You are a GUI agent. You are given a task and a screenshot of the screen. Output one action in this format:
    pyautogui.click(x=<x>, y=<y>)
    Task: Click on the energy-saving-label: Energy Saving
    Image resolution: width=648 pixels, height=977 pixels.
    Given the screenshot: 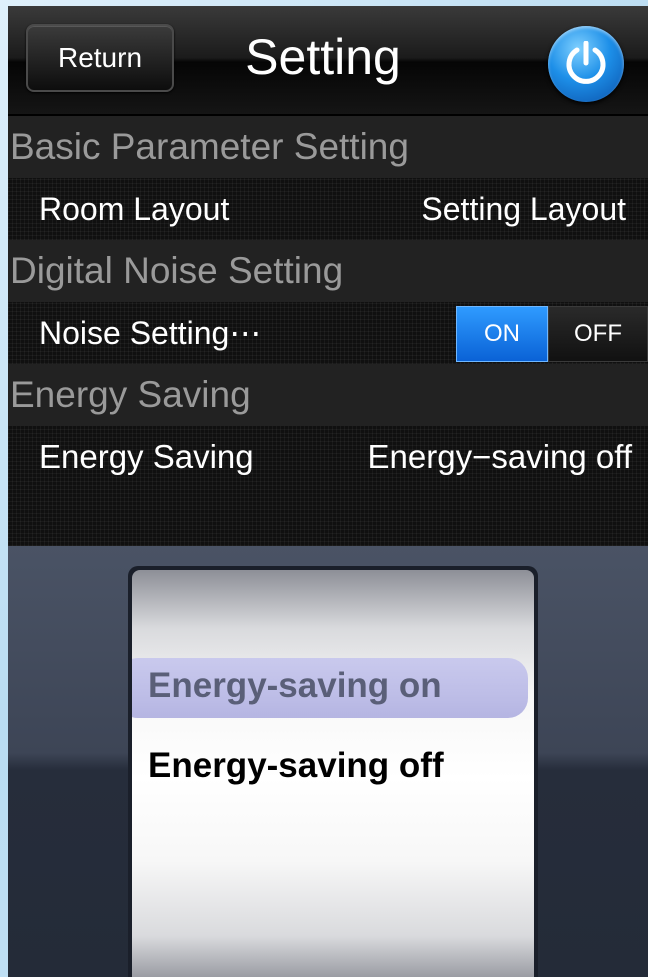 What is the action you would take?
    pyautogui.click(x=146, y=456)
    